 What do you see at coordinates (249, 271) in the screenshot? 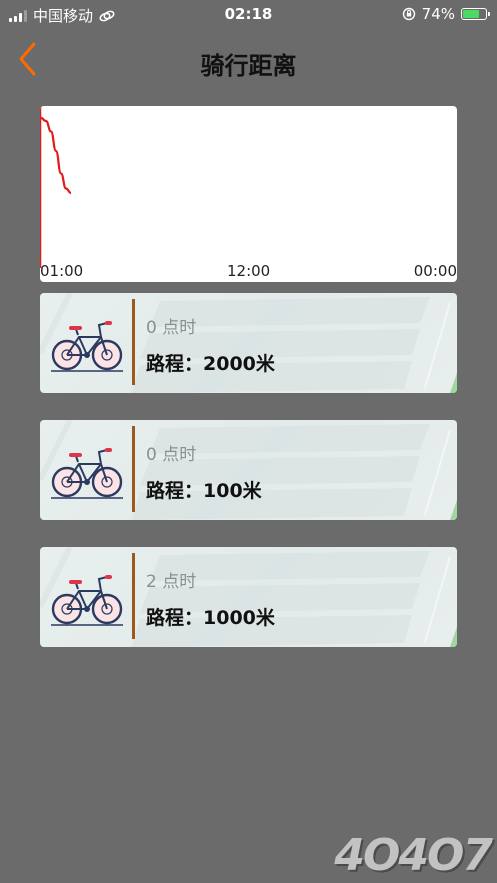
I see `x-tick-label: 12:00` at bounding box center [249, 271].